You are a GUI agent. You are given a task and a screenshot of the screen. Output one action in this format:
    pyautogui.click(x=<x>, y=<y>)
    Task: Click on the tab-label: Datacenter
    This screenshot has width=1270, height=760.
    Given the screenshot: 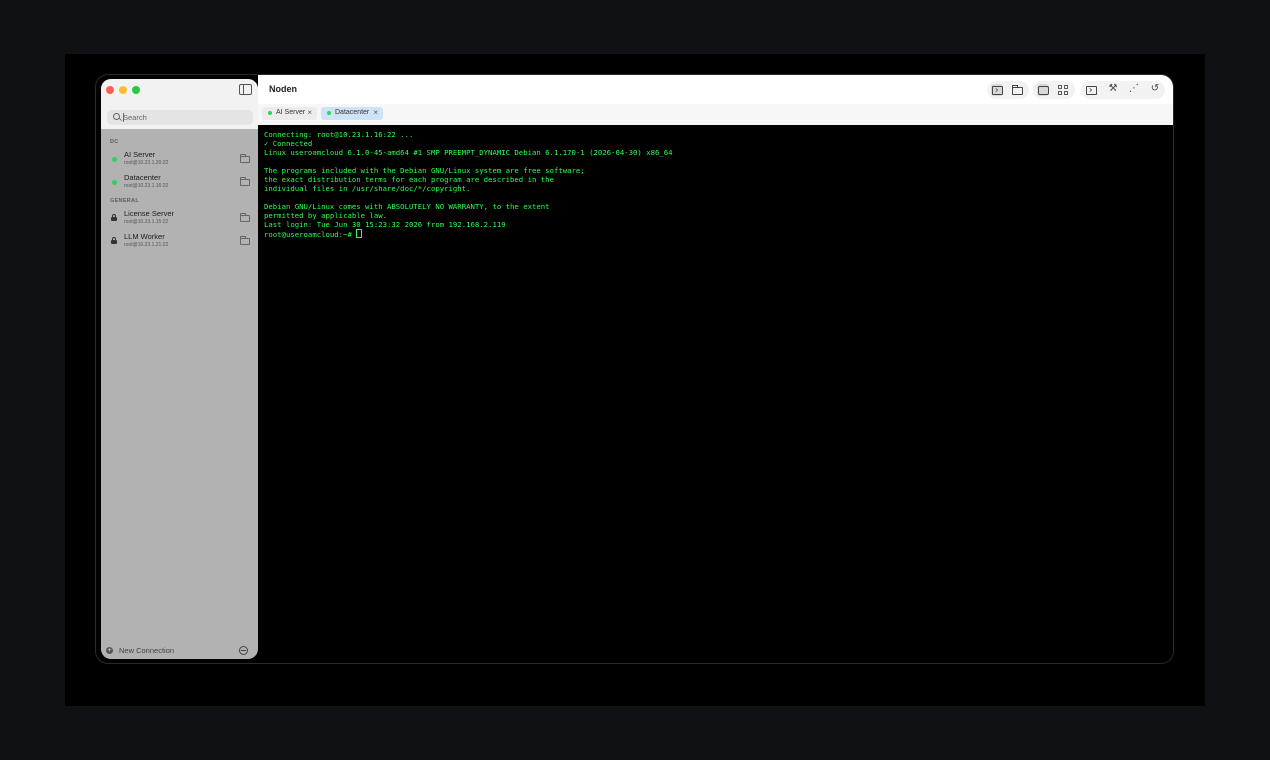 What is the action you would take?
    pyautogui.click(x=352, y=112)
    